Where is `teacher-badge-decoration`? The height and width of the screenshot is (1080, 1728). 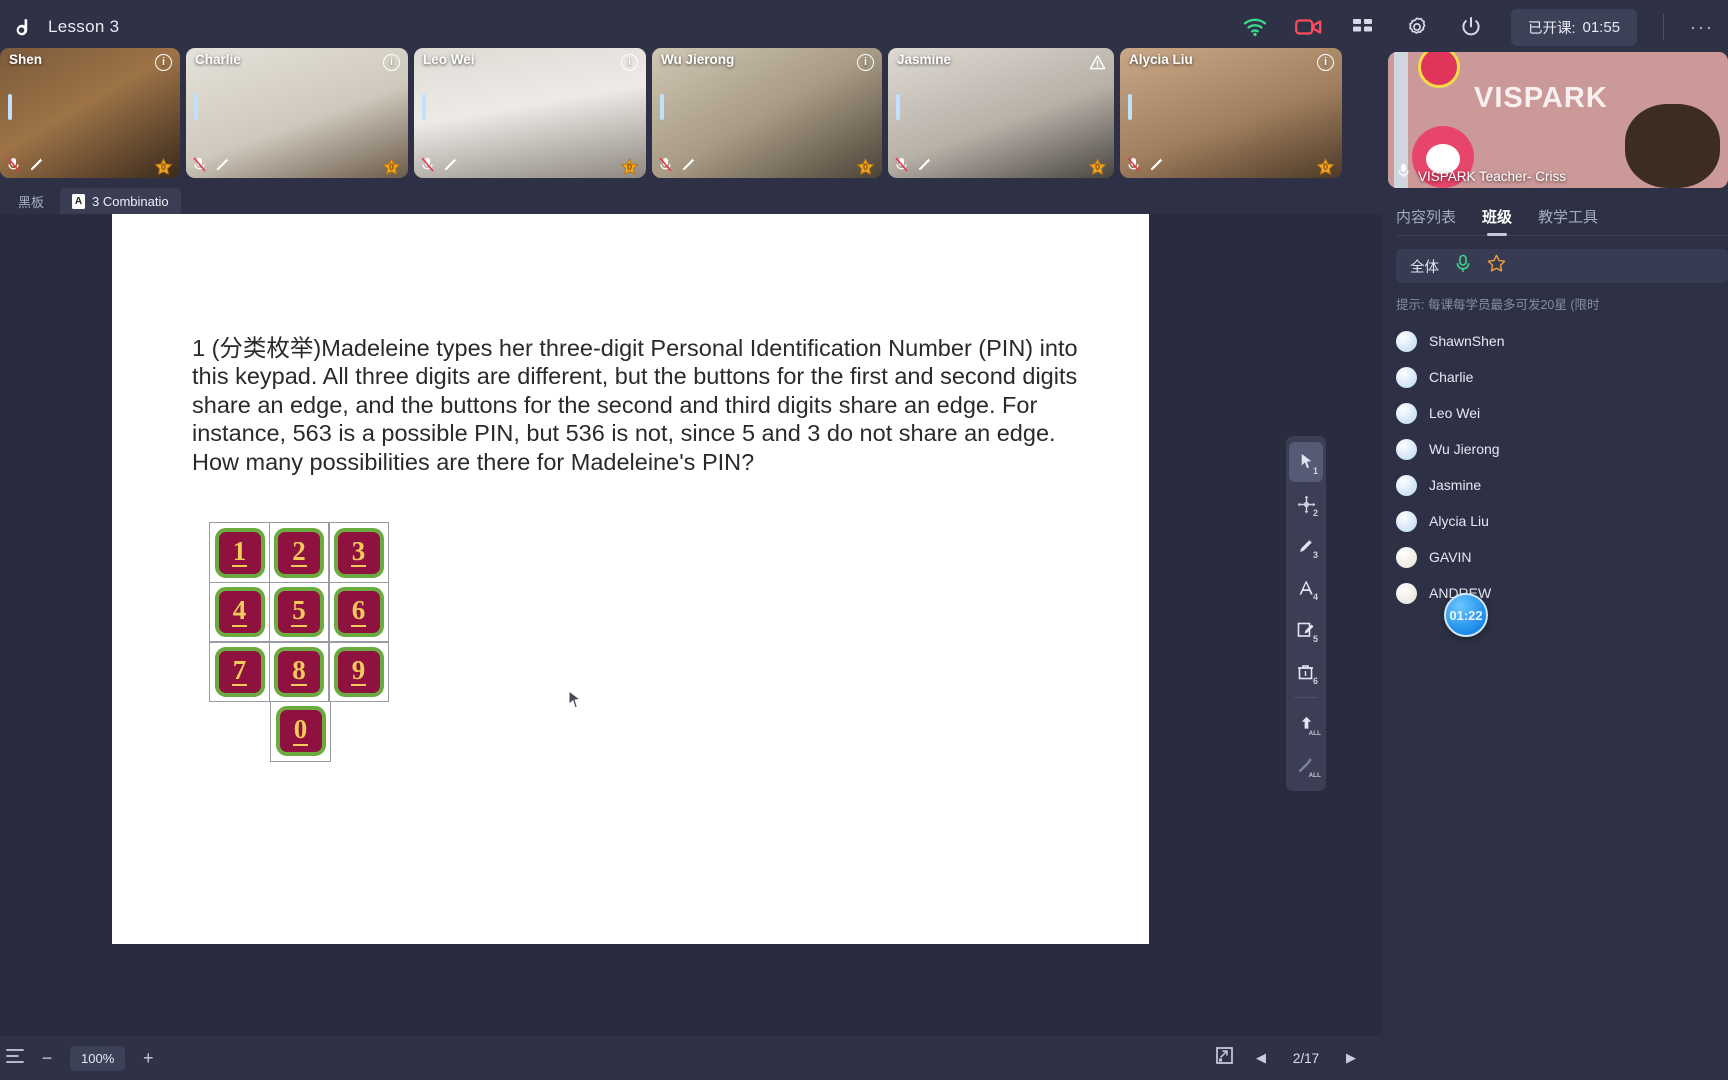 teacher-badge-decoration is located at coordinates (1439, 70).